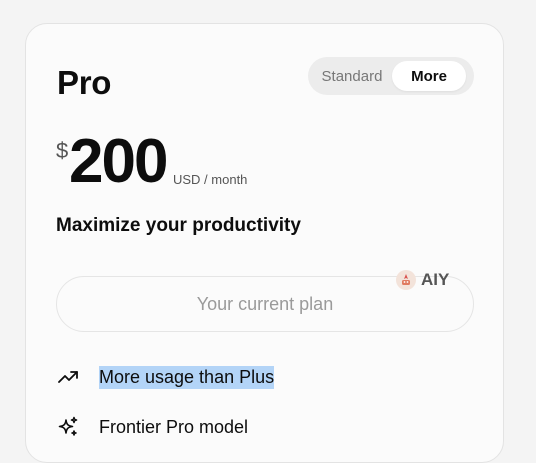 Image resolution: width=536 pixels, height=463 pixels. Describe the element at coordinates (265, 303) in the screenshot. I see `current-plan-label: Your current plan` at that location.